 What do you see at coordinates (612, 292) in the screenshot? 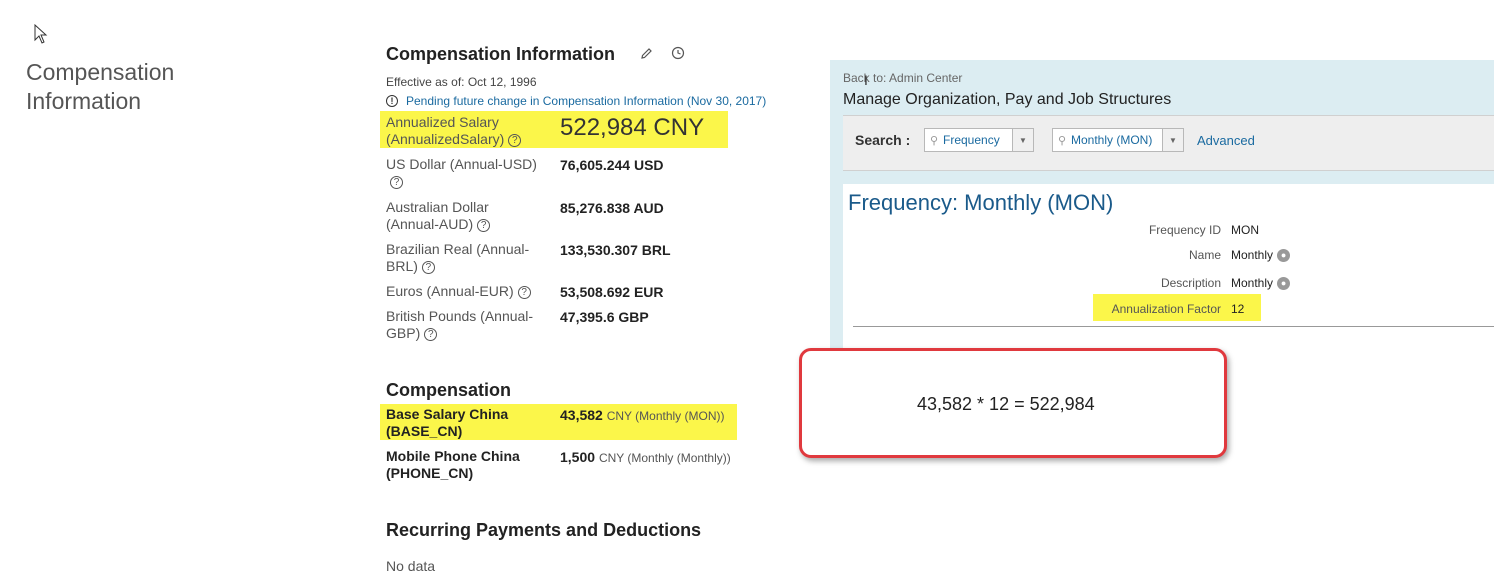
I see `eur-value: 53,508.692 EUR` at bounding box center [612, 292].